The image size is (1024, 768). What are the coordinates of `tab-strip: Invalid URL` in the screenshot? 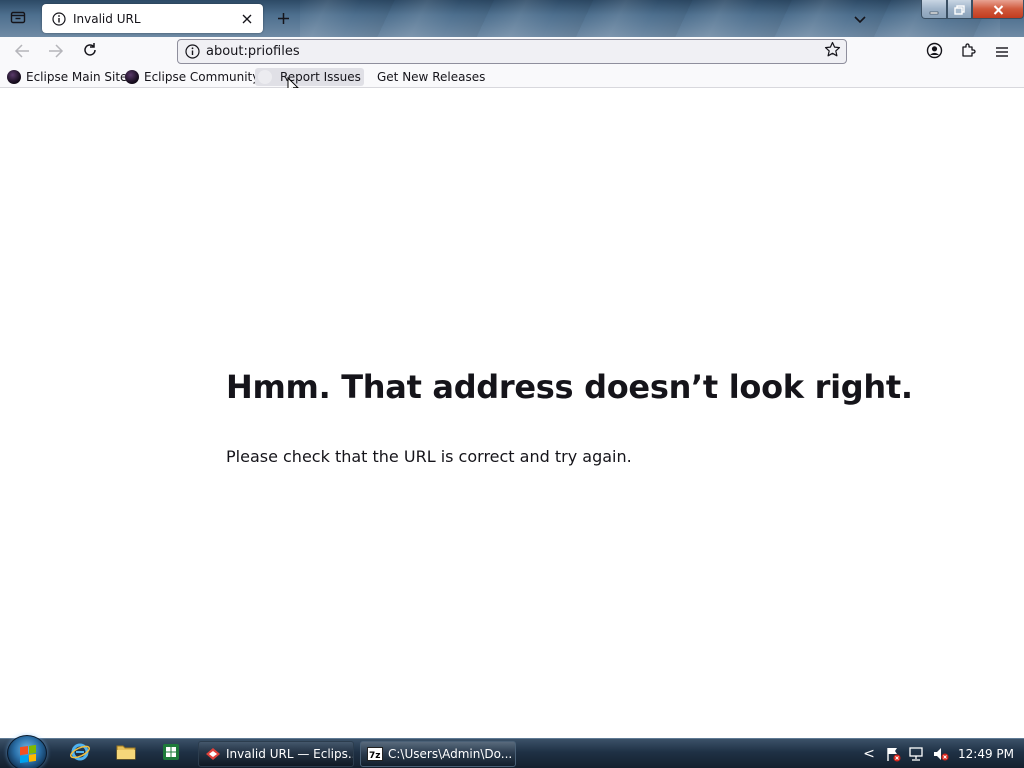 It's located at (512, 18).